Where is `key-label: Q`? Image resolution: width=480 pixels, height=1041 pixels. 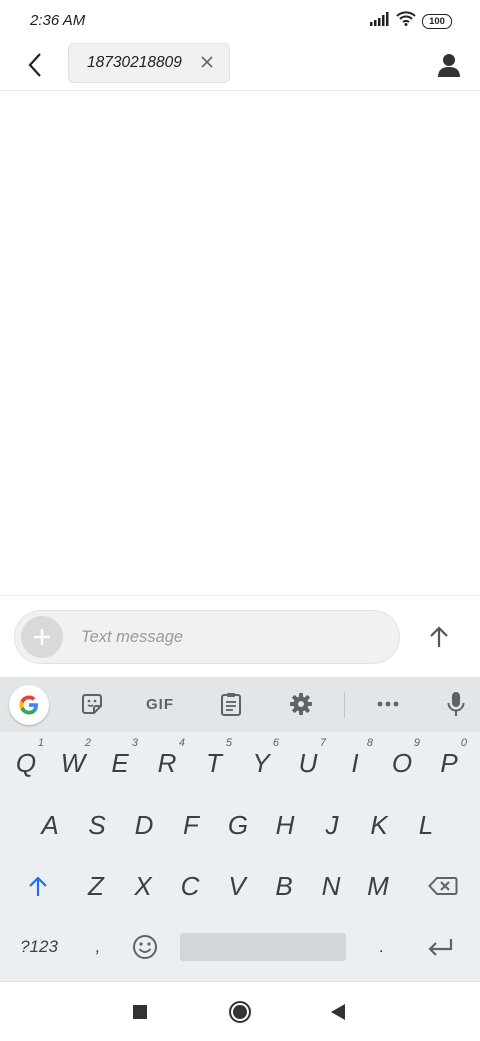
key-label: Q is located at coordinates (26, 762).